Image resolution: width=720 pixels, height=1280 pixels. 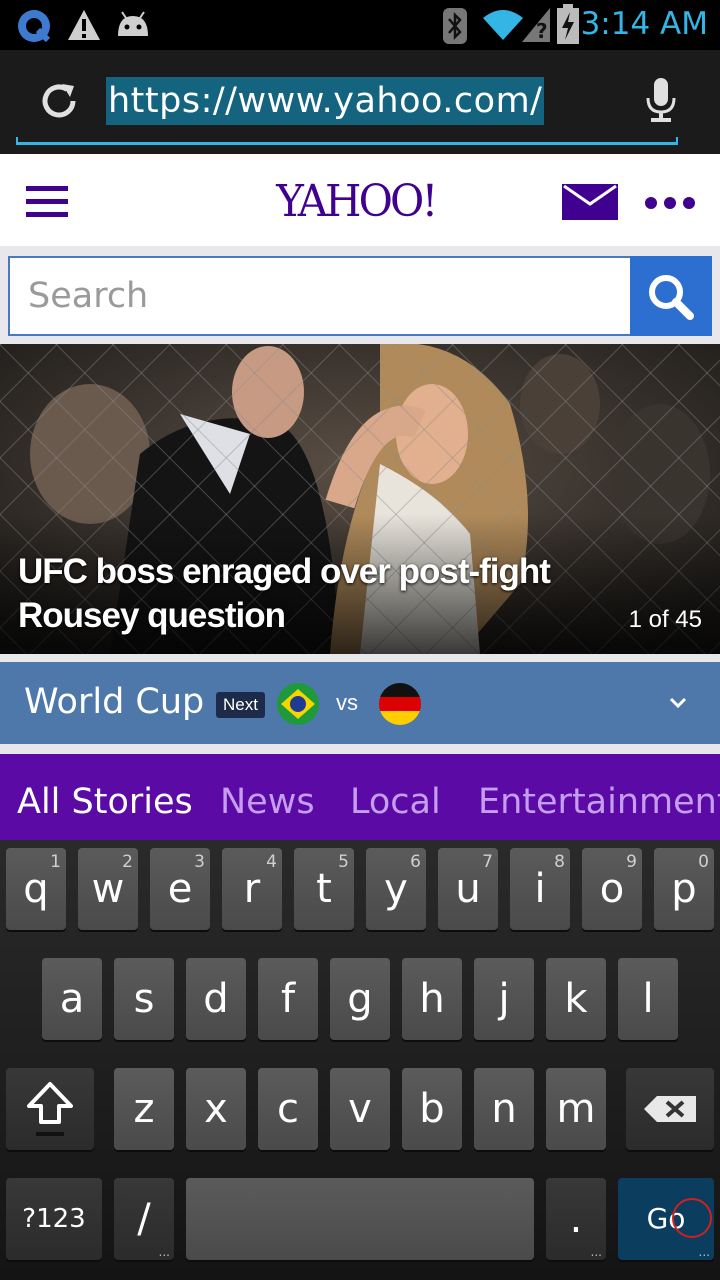 What do you see at coordinates (84, 25) in the screenshot?
I see `warning-icon` at bounding box center [84, 25].